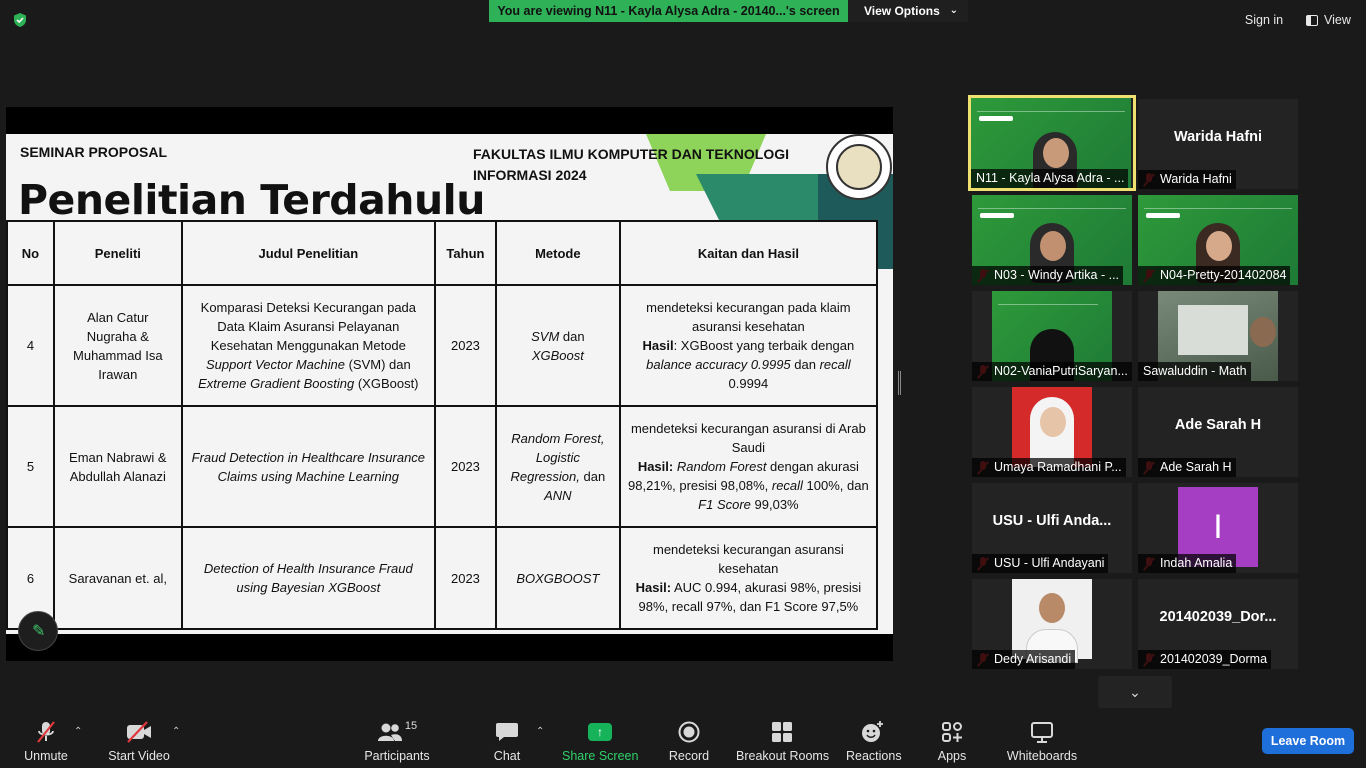 This screenshot has height=768, width=1366. Describe the element at coordinates (835, 485) in the screenshot. I see `text: 100%, dan` at that location.